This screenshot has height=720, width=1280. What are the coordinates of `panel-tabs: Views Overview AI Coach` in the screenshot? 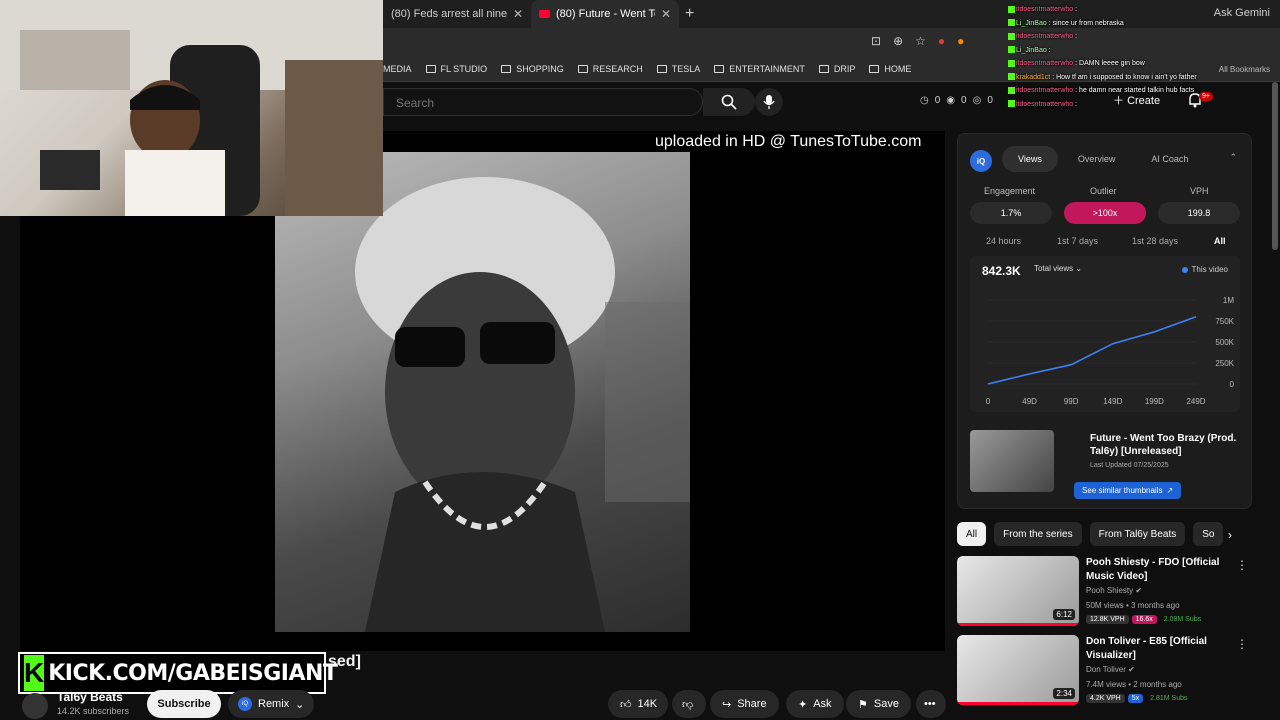 It's located at (1103, 159).